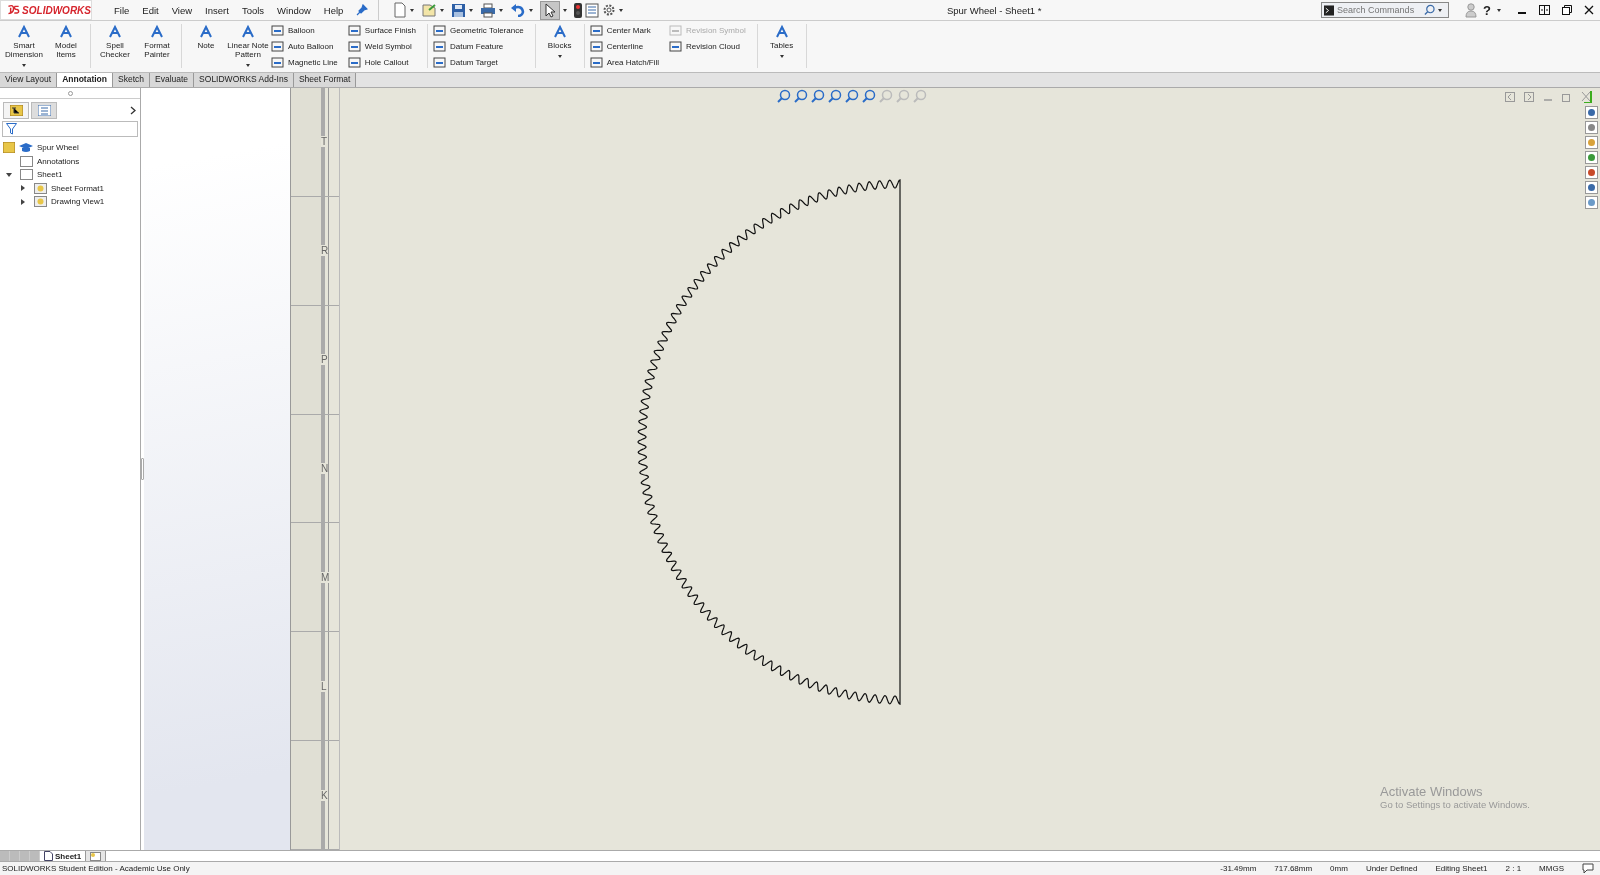  What do you see at coordinates (304, 46) in the screenshot?
I see `ribbon-button: Auto Balloon` at bounding box center [304, 46].